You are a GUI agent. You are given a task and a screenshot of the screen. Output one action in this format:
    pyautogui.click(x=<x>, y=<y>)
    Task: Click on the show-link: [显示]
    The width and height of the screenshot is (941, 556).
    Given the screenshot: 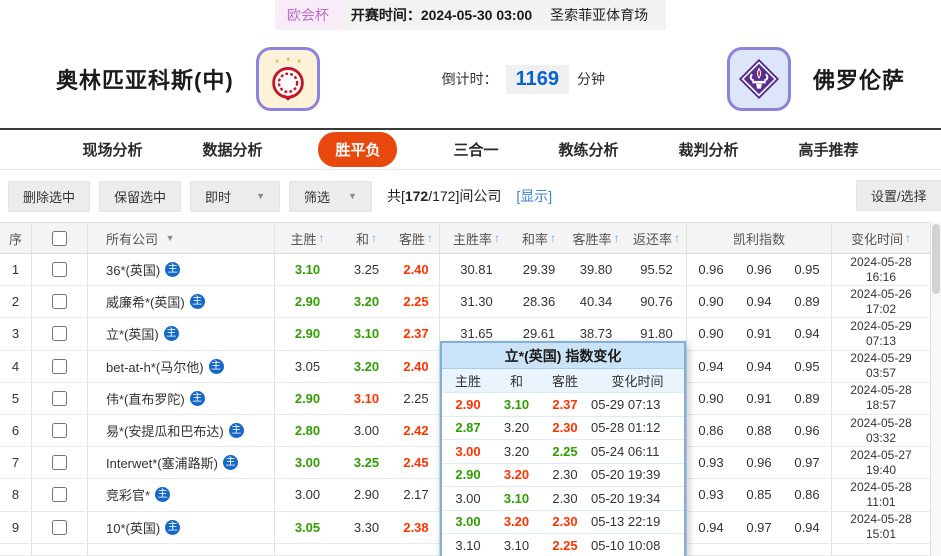 What is the action you would take?
    pyautogui.click(x=534, y=196)
    